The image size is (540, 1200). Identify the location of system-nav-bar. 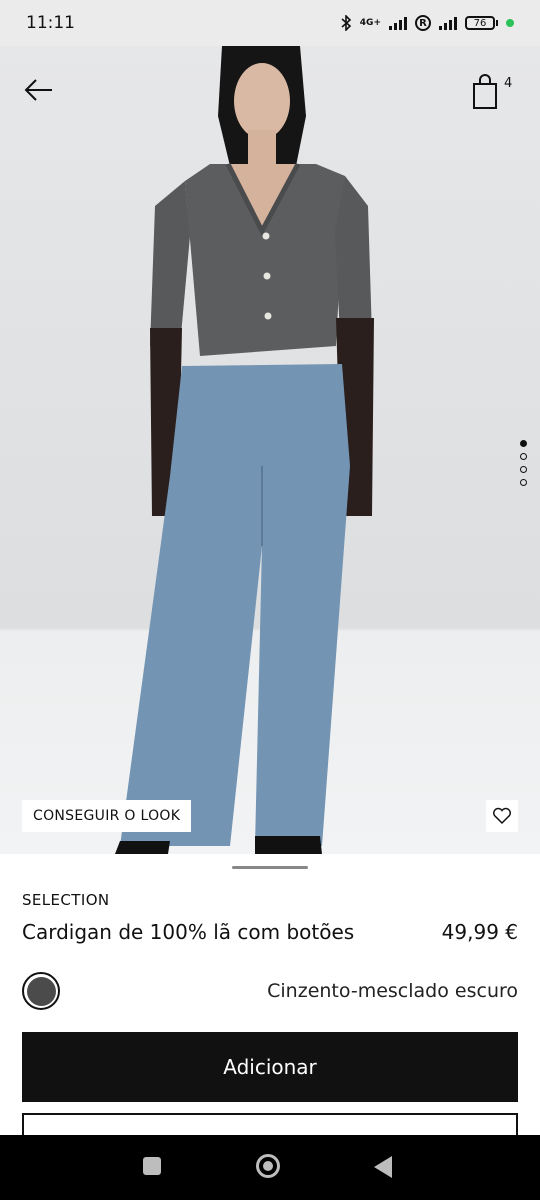
(270, 1167).